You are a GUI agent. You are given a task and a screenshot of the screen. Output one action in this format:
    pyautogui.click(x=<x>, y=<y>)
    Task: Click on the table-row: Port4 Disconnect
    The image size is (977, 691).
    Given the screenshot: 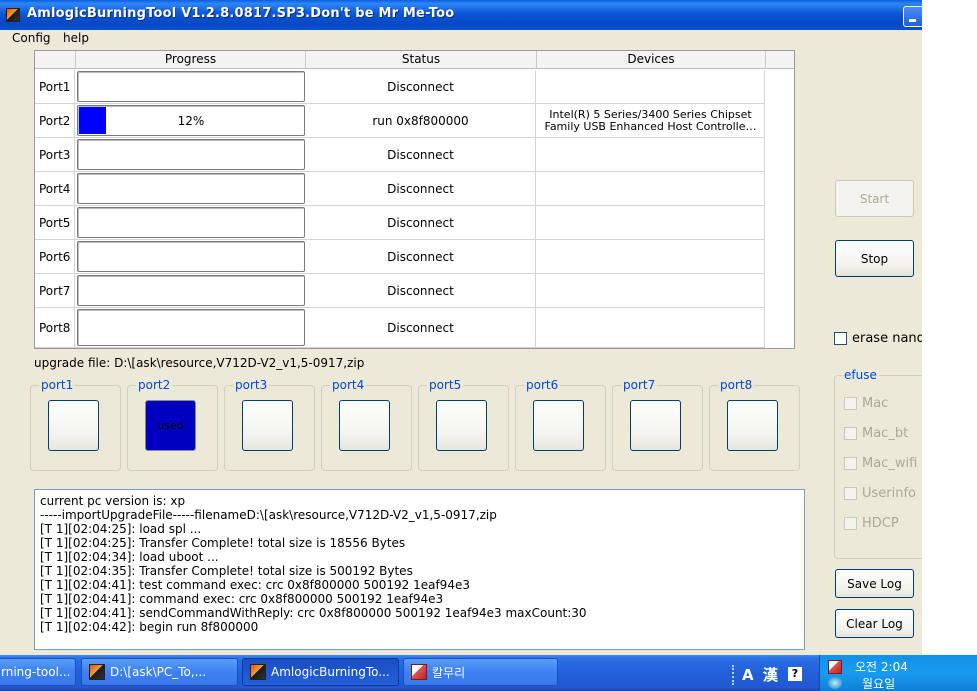 What is the action you would take?
    pyautogui.click(x=400, y=189)
    